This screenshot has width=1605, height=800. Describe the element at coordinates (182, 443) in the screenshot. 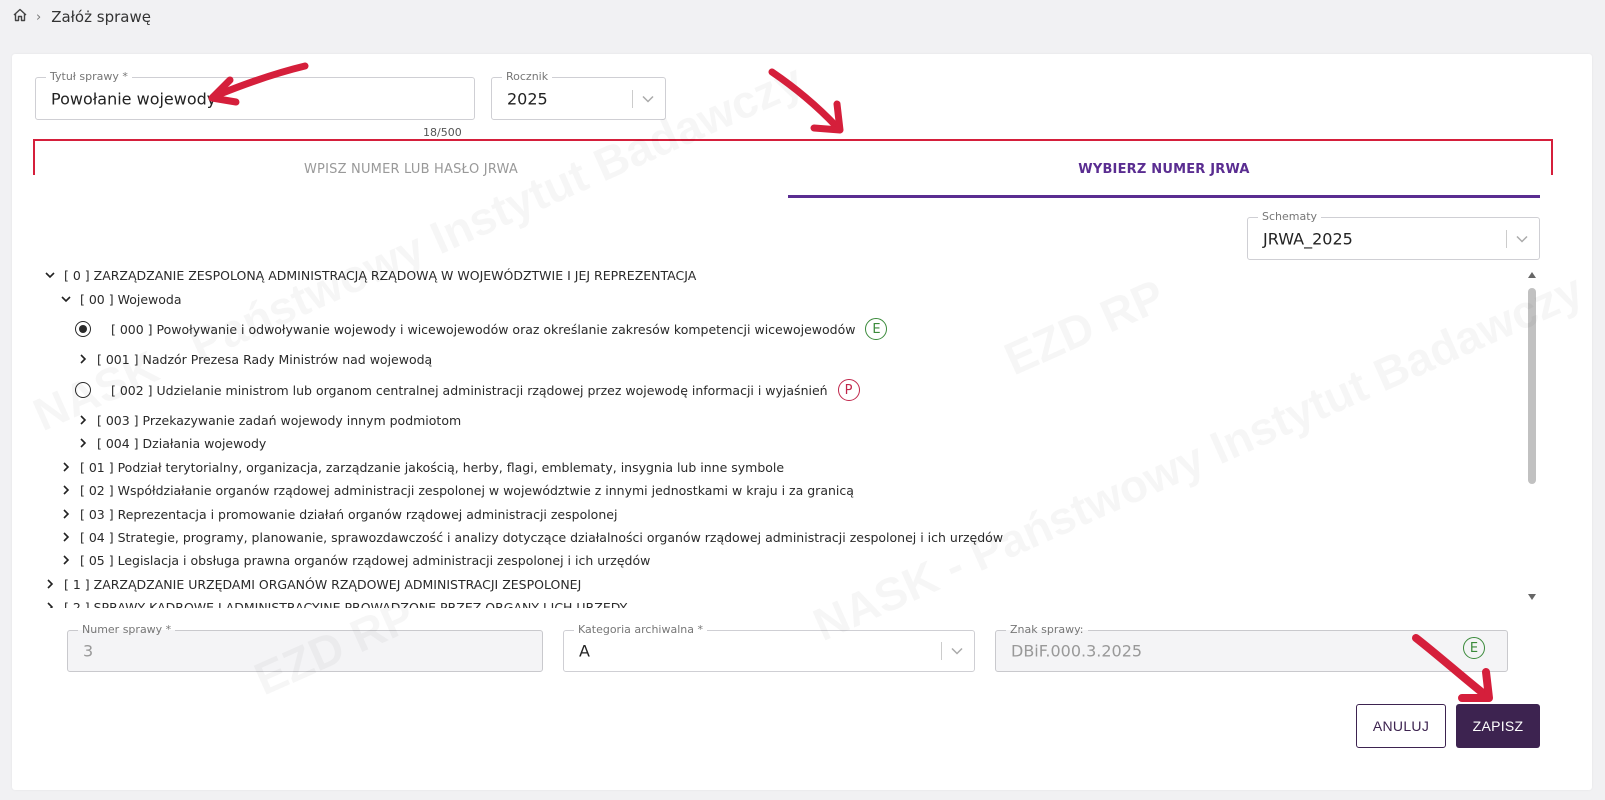

I see `tree-node-label: [ 004 ] Działania wojewody` at that location.